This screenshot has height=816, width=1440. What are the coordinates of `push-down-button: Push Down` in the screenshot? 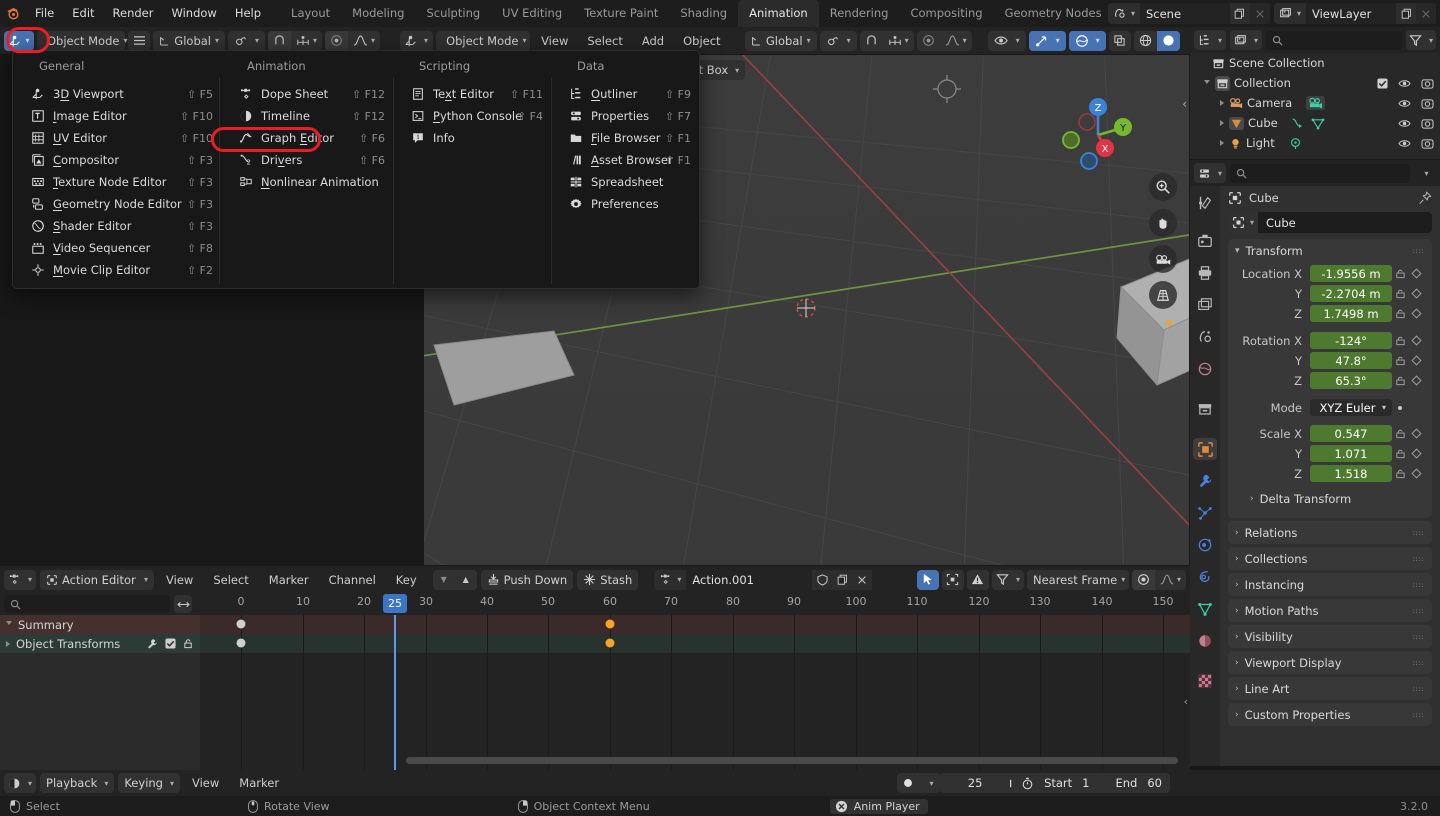 It's located at (527, 579).